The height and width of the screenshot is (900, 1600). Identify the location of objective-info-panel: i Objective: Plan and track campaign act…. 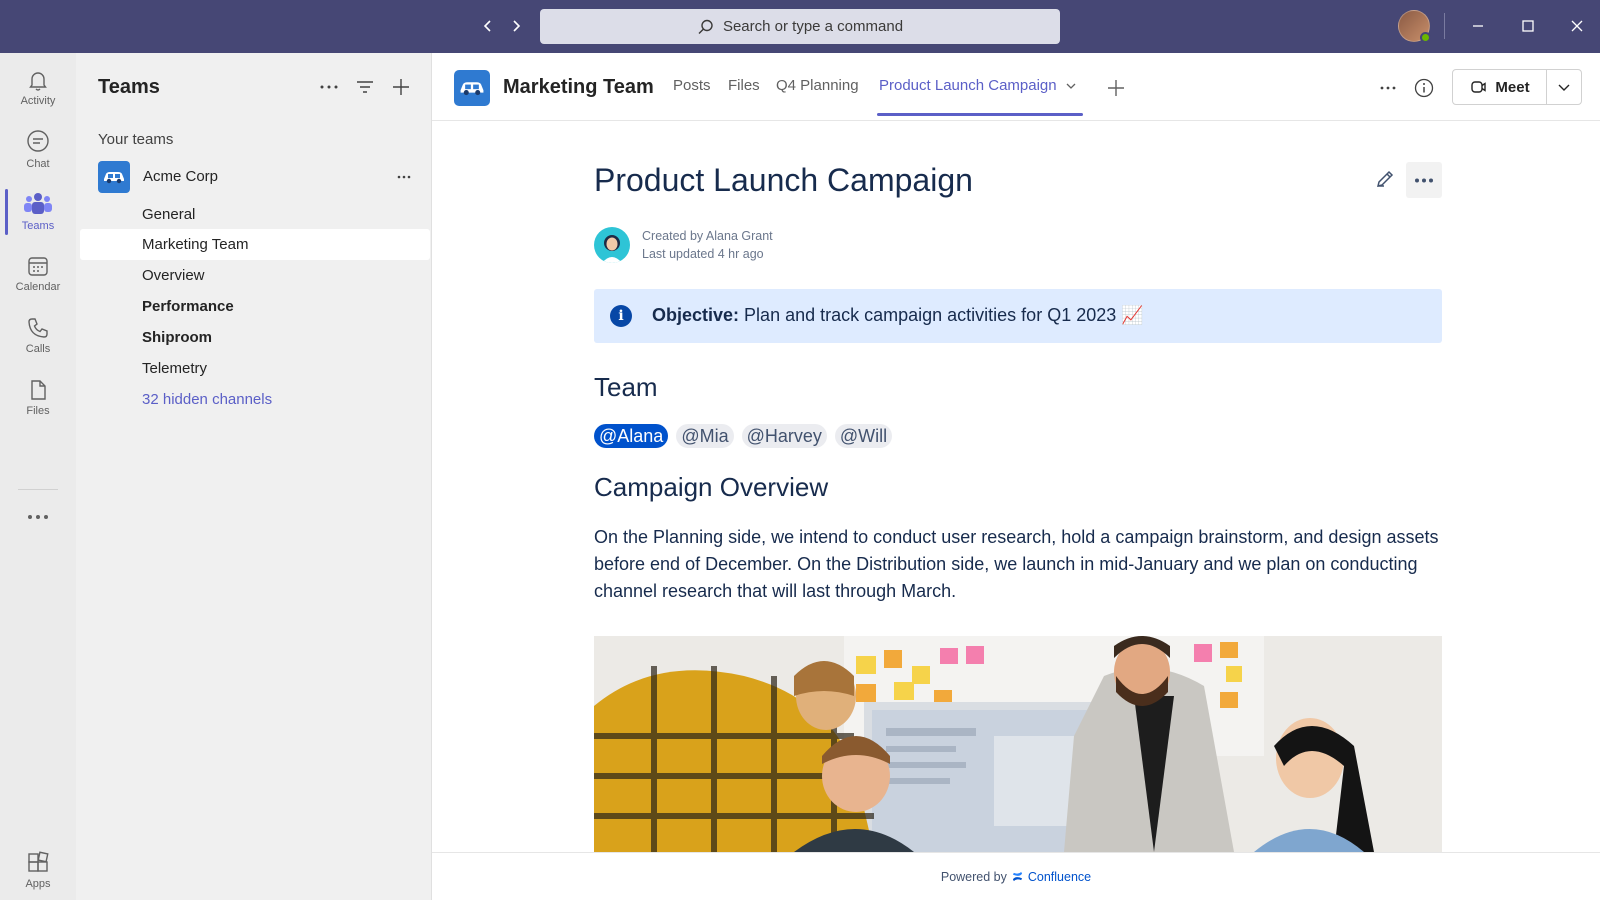
(1018, 316).